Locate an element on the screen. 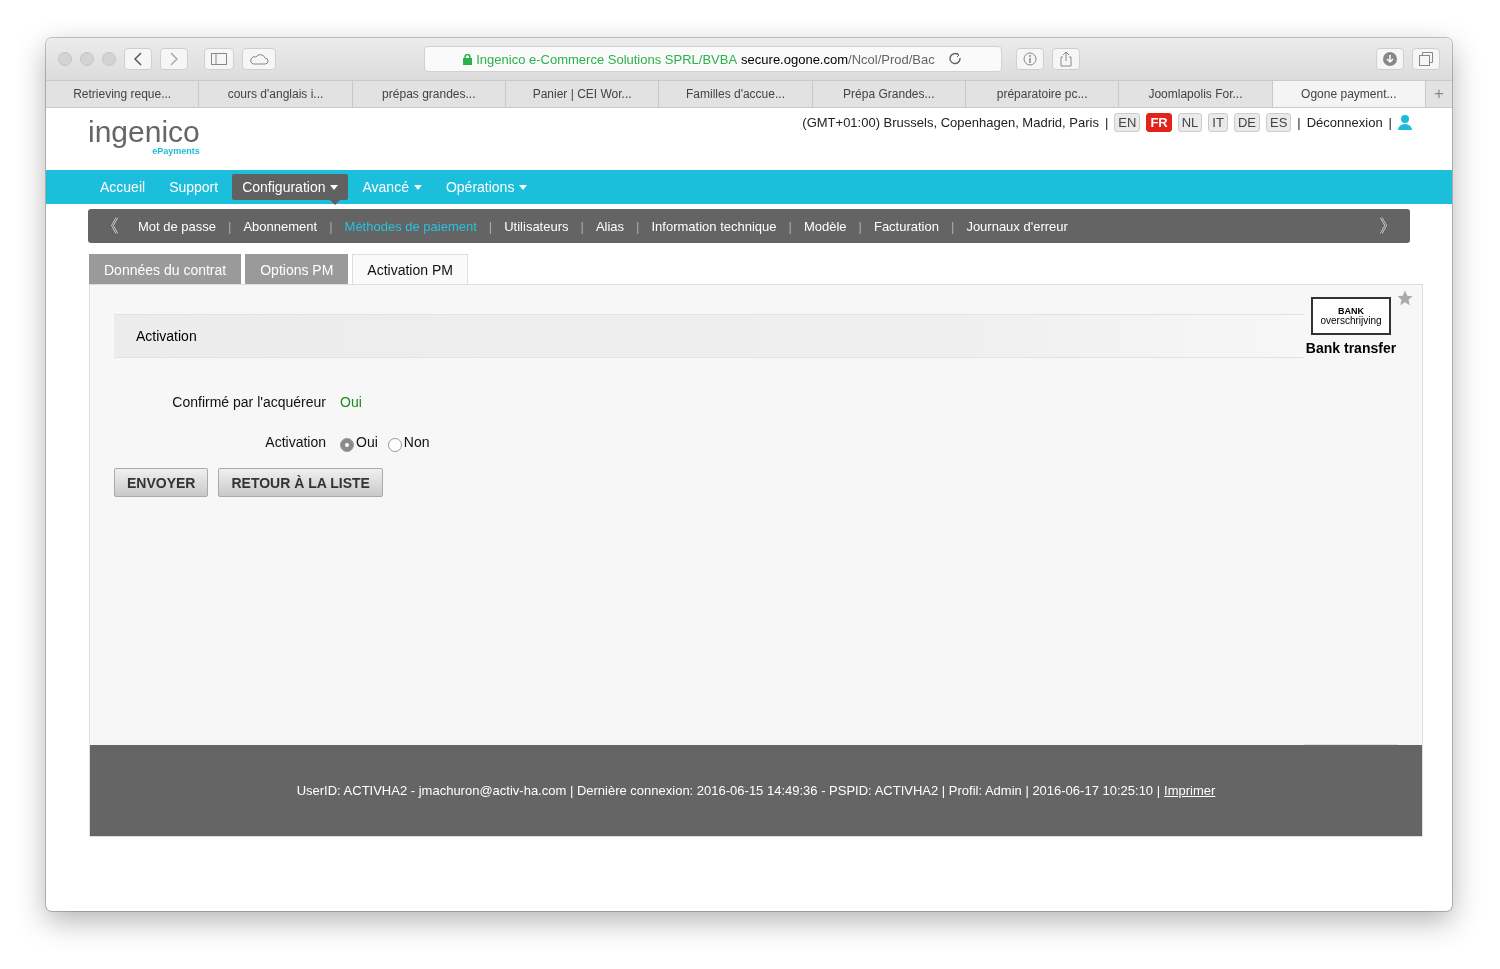  language-link: FR is located at coordinates (1159, 122).